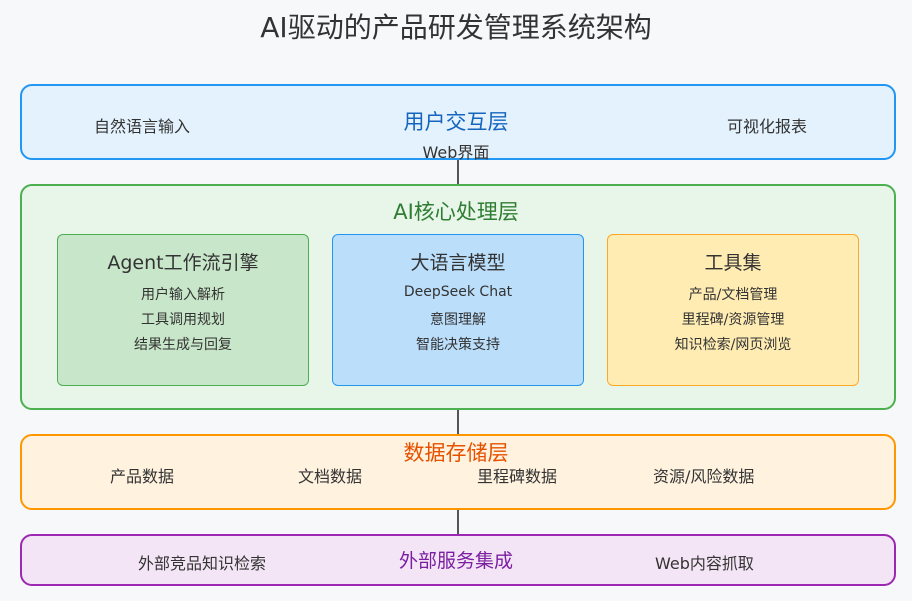 Image resolution: width=912 pixels, height=601 pixels. What do you see at coordinates (458, 263) in the screenshot?
I see `llm-title: 大语言模型` at bounding box center [458, 263].